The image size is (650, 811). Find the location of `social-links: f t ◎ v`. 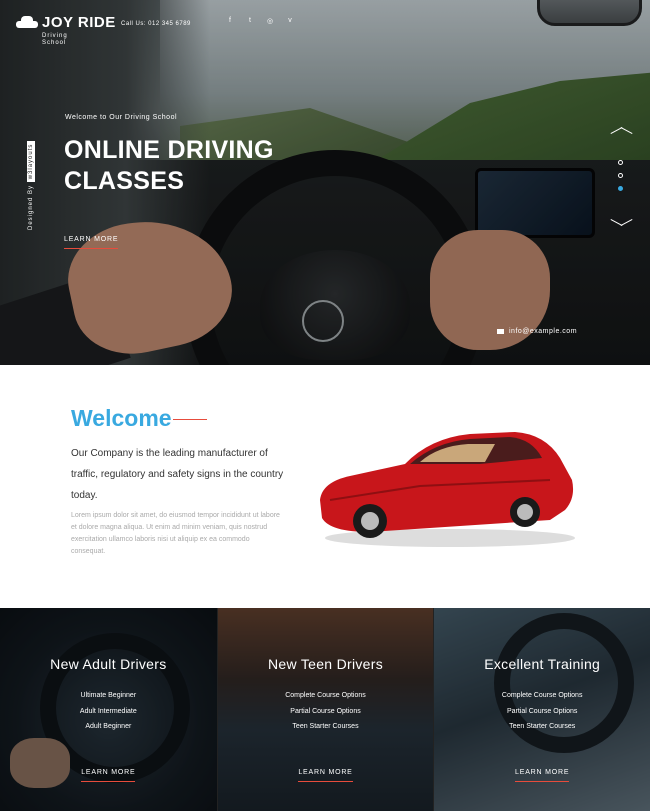

social-links: f t ◎ v is located at coordinates (260, 21).